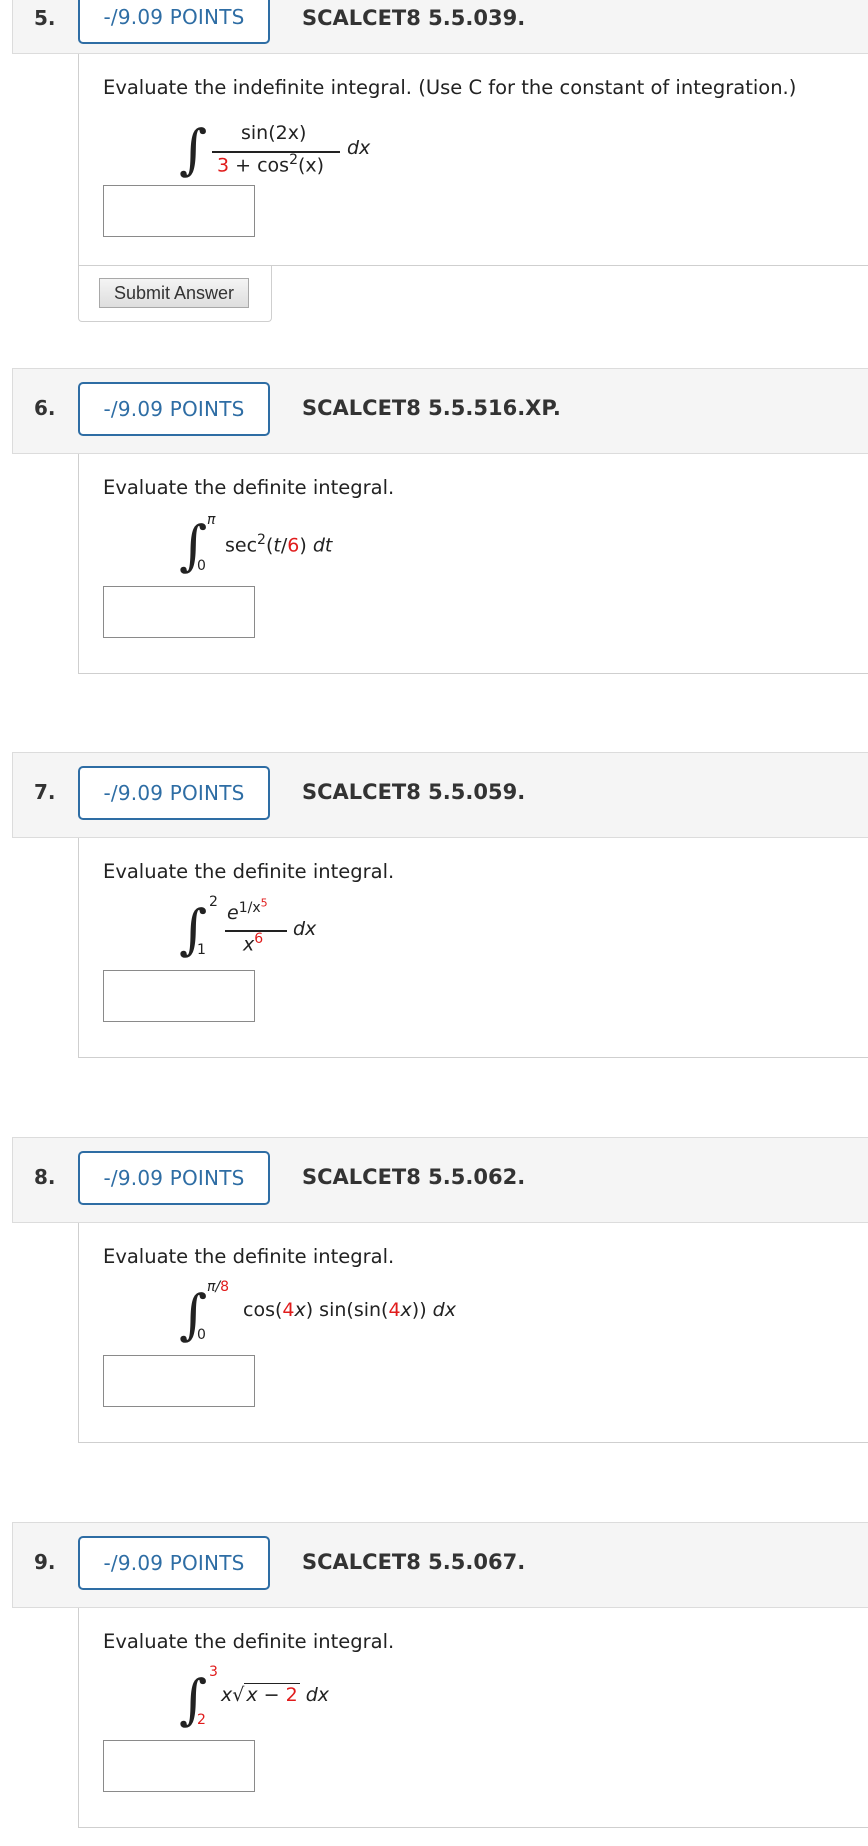  I want to click on upper-limit: 2, so click(213, 902).